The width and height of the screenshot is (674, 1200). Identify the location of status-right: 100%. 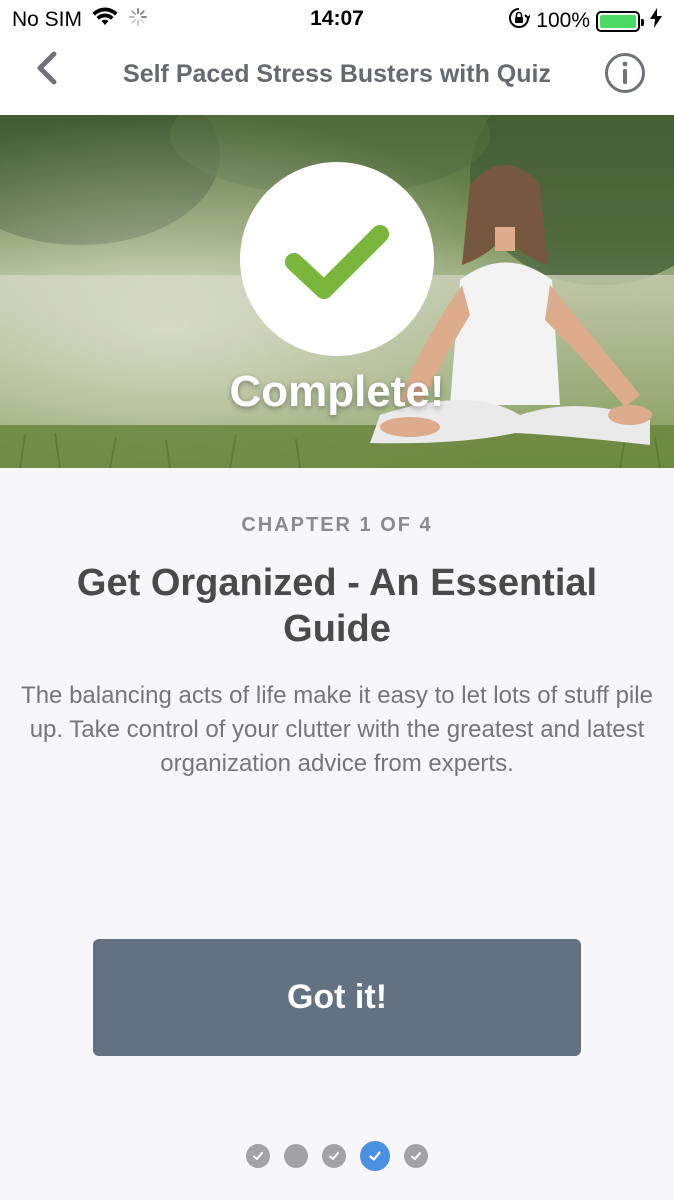
(585, 21).